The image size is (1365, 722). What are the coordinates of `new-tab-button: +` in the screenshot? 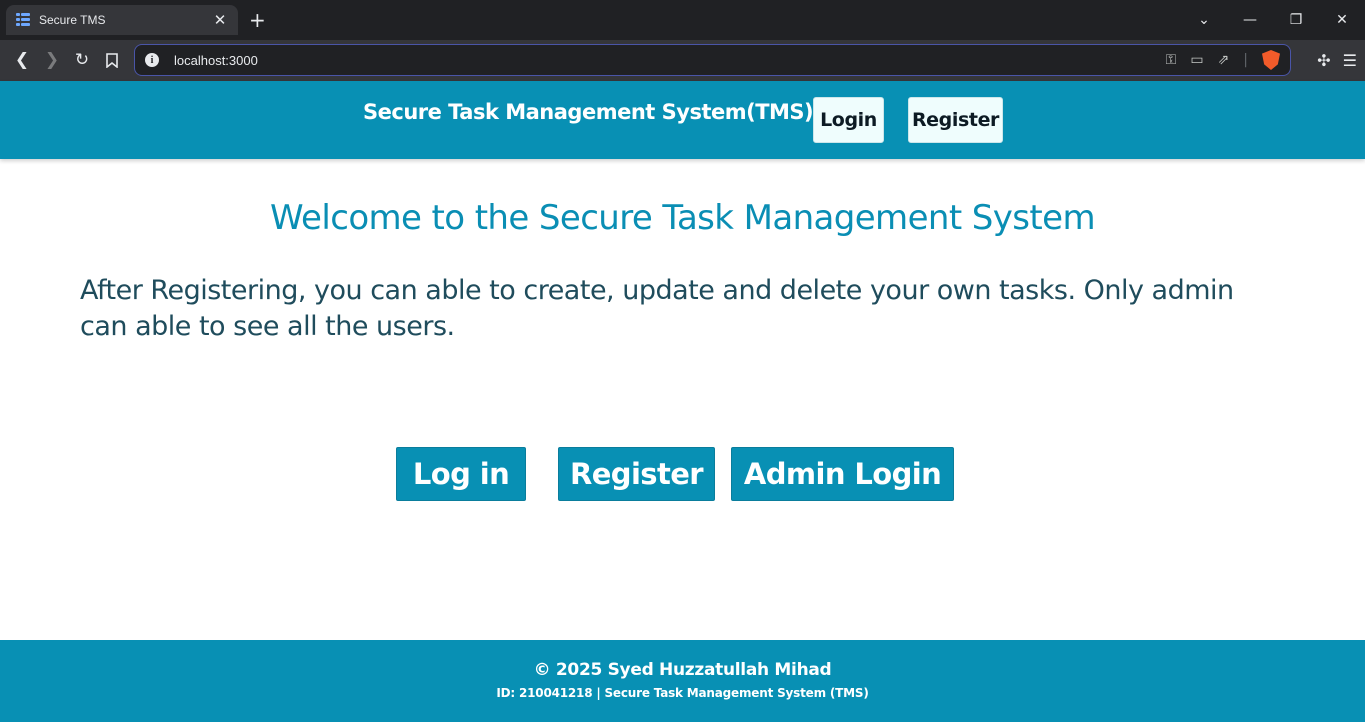 It's located at (257, 20).